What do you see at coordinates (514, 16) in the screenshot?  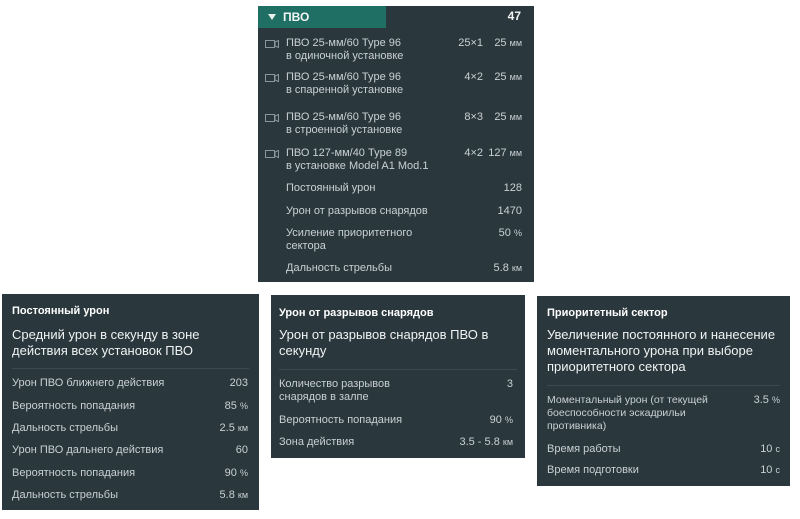 I see `aa-total-count: 47` at bounding box center [514, 16].